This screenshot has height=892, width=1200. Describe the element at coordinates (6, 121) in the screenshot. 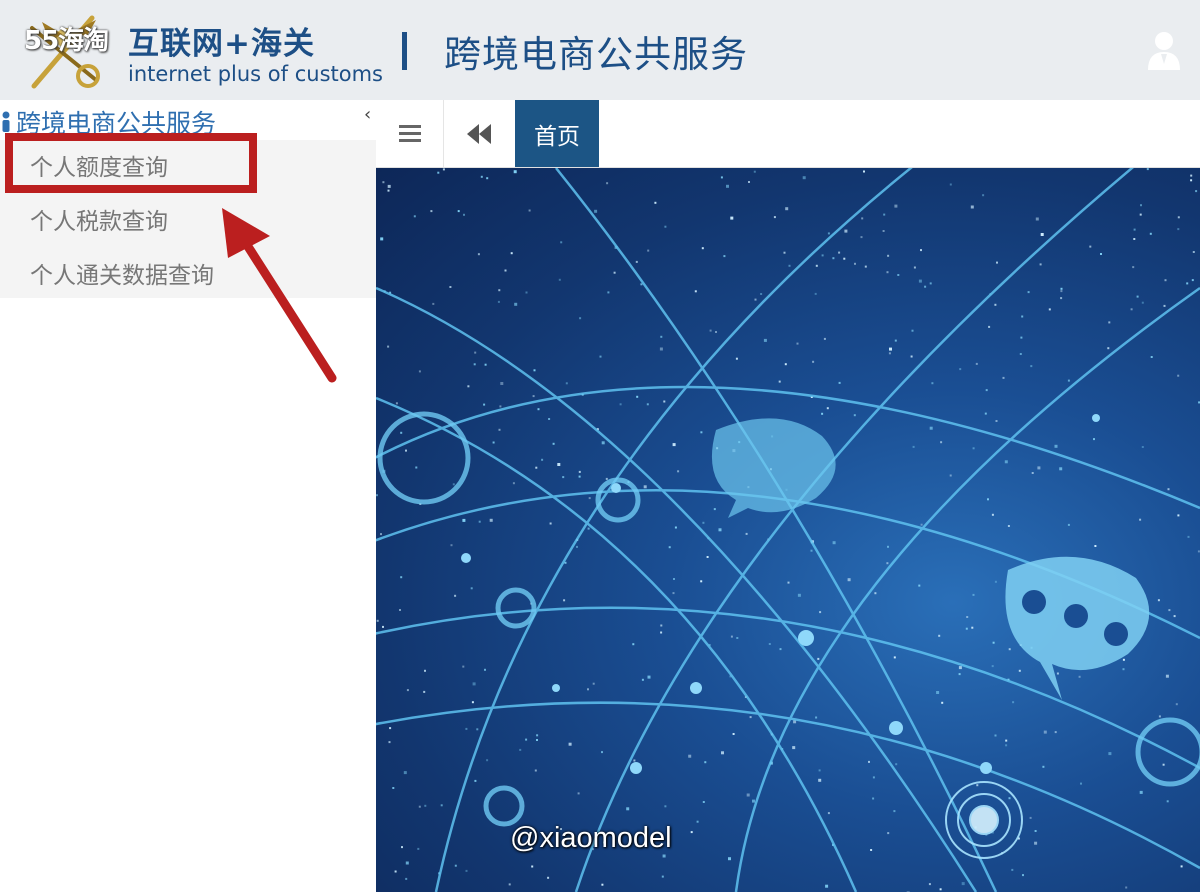

I see `person-icon` at that location.